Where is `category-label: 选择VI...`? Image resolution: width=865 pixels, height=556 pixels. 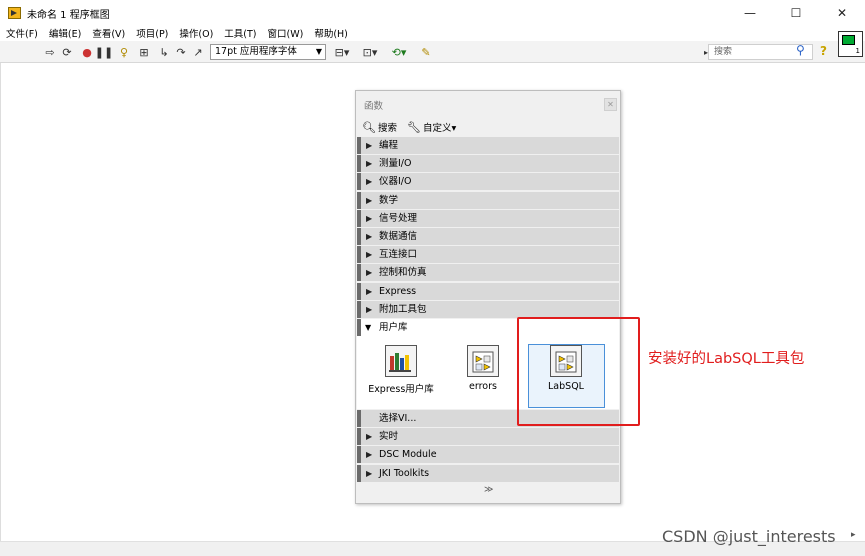
category-label: 选择VI... is located at coordinates (398, 418).